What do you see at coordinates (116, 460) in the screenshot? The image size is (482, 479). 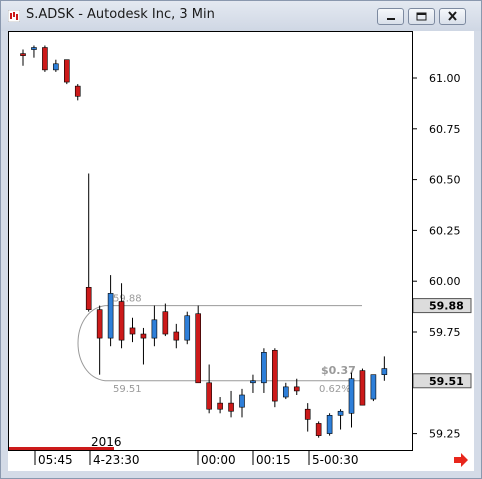 I see `time-tick-label: 4-23:30` at bounding box center [116, 460].